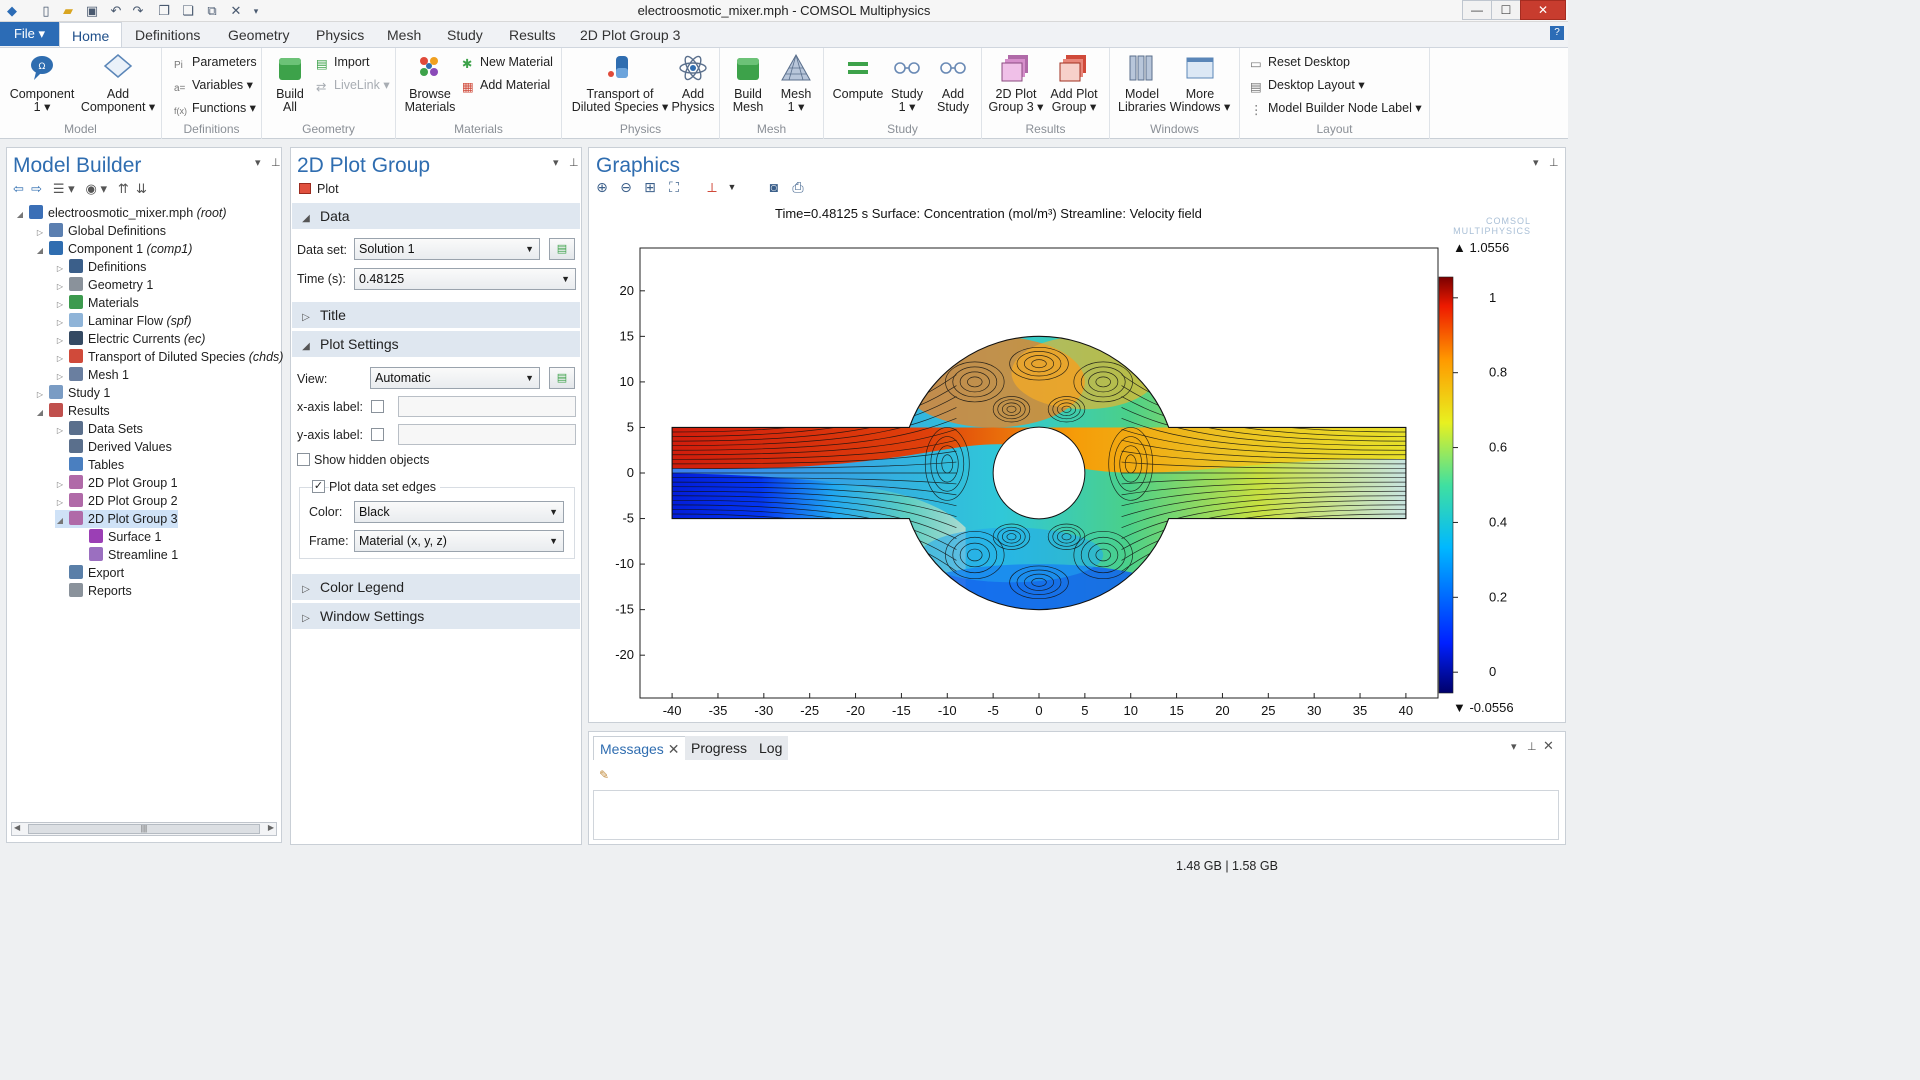 This screenshot has width=1920, height=1080. Describe the element at coordinates (732, 187) in the screenshot. I see `chevron-down-icon: ▼` at that location.